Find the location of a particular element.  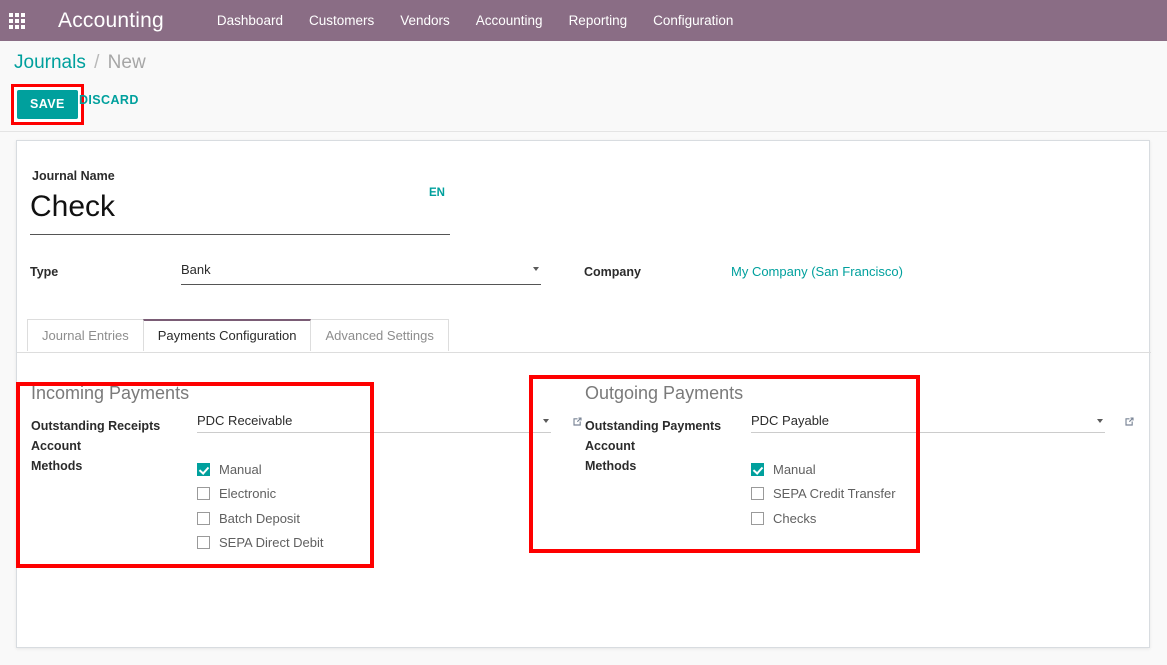

journal-name-input: Check is located at coordinates (240, 210).